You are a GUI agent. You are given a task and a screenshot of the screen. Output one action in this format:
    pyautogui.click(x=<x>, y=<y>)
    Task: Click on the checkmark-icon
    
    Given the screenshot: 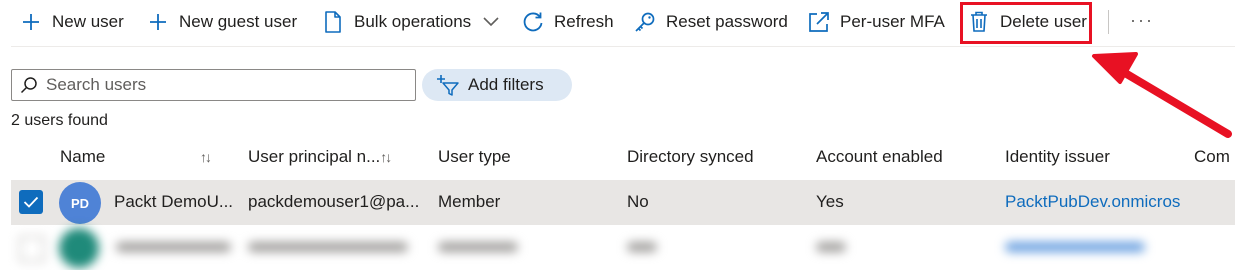 What is the action you would take?
    pyautogui.click(x=31, y=202)
    